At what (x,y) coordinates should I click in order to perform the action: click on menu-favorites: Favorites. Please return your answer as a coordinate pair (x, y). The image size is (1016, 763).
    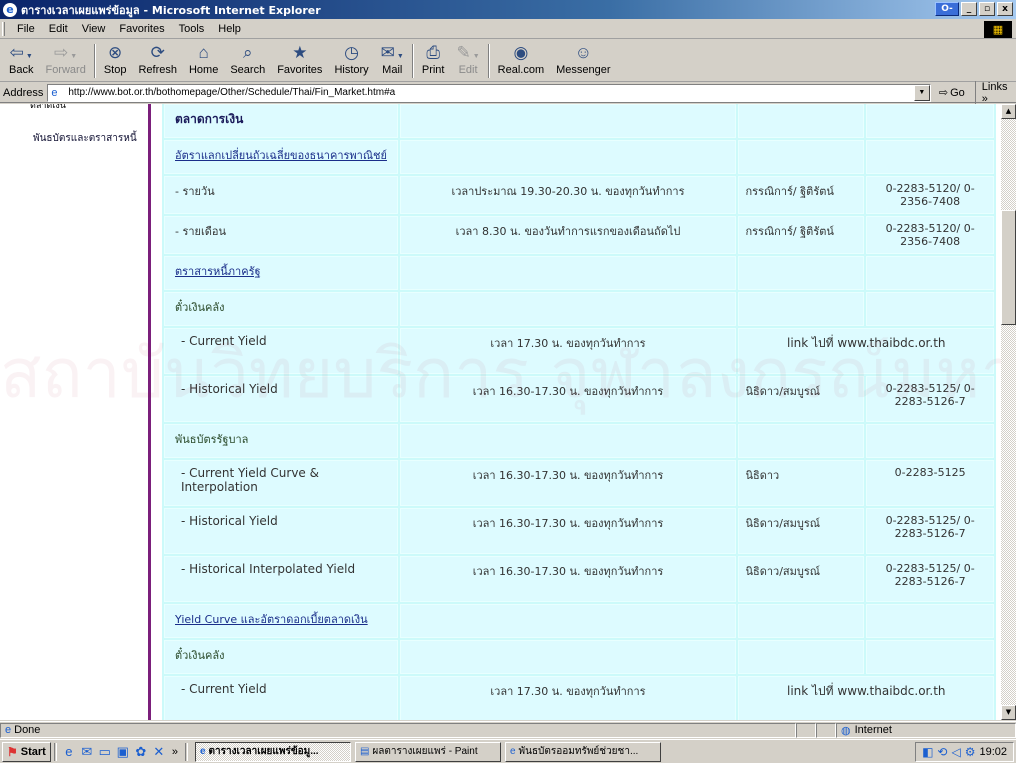
    Looking at the image, I should click on (141, 29).